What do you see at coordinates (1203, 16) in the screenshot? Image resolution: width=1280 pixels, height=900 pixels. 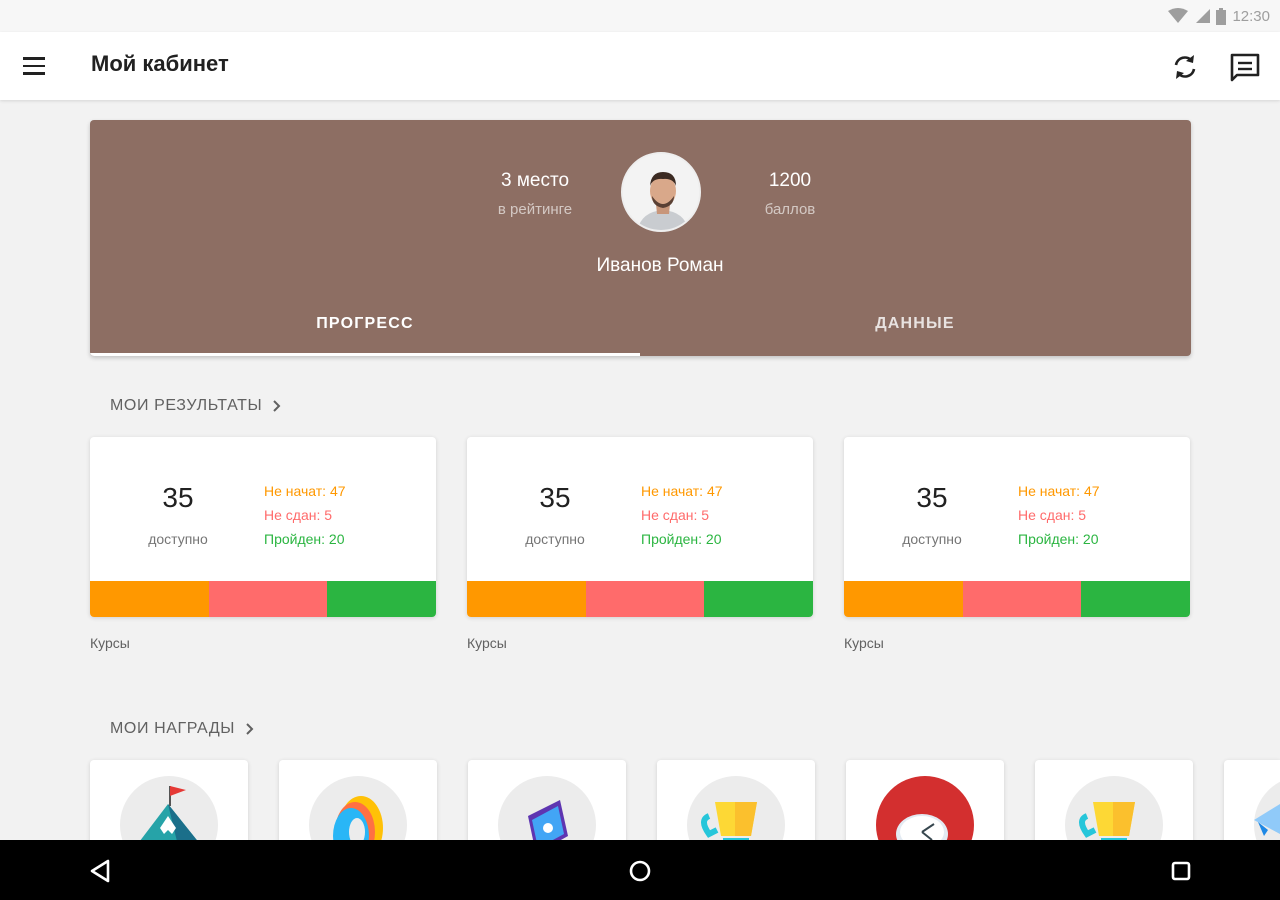 I see `signal-icon` at bounding box center [1203, 16].